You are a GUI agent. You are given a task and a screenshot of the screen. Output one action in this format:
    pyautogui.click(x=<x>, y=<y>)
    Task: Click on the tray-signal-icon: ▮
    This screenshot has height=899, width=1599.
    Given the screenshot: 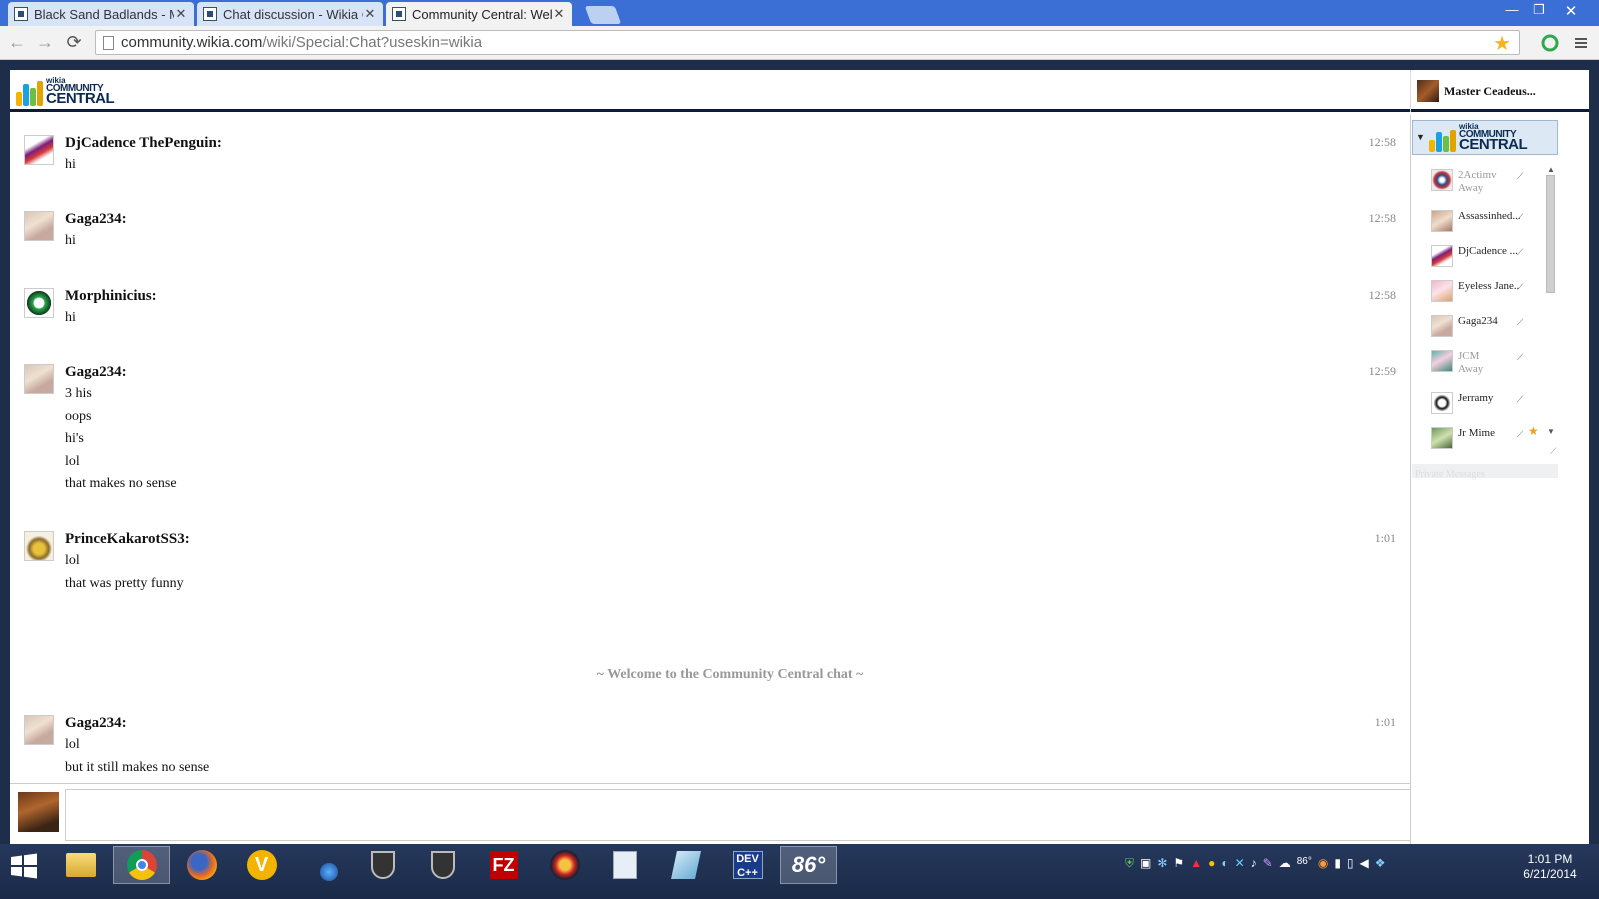 What is the action you would take?
    pyautogui.click(x=1337, y=863)
    